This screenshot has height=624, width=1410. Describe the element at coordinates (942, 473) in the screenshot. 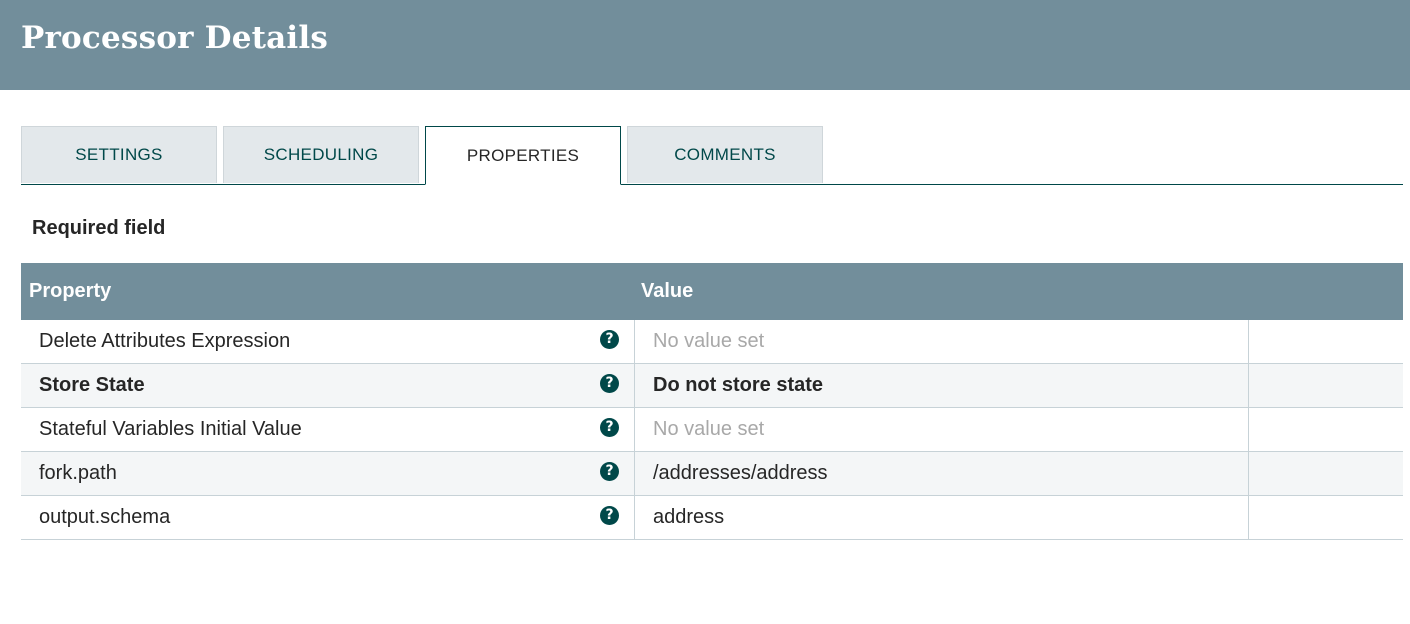

I see `value-cell: /addresses/address` at that location.